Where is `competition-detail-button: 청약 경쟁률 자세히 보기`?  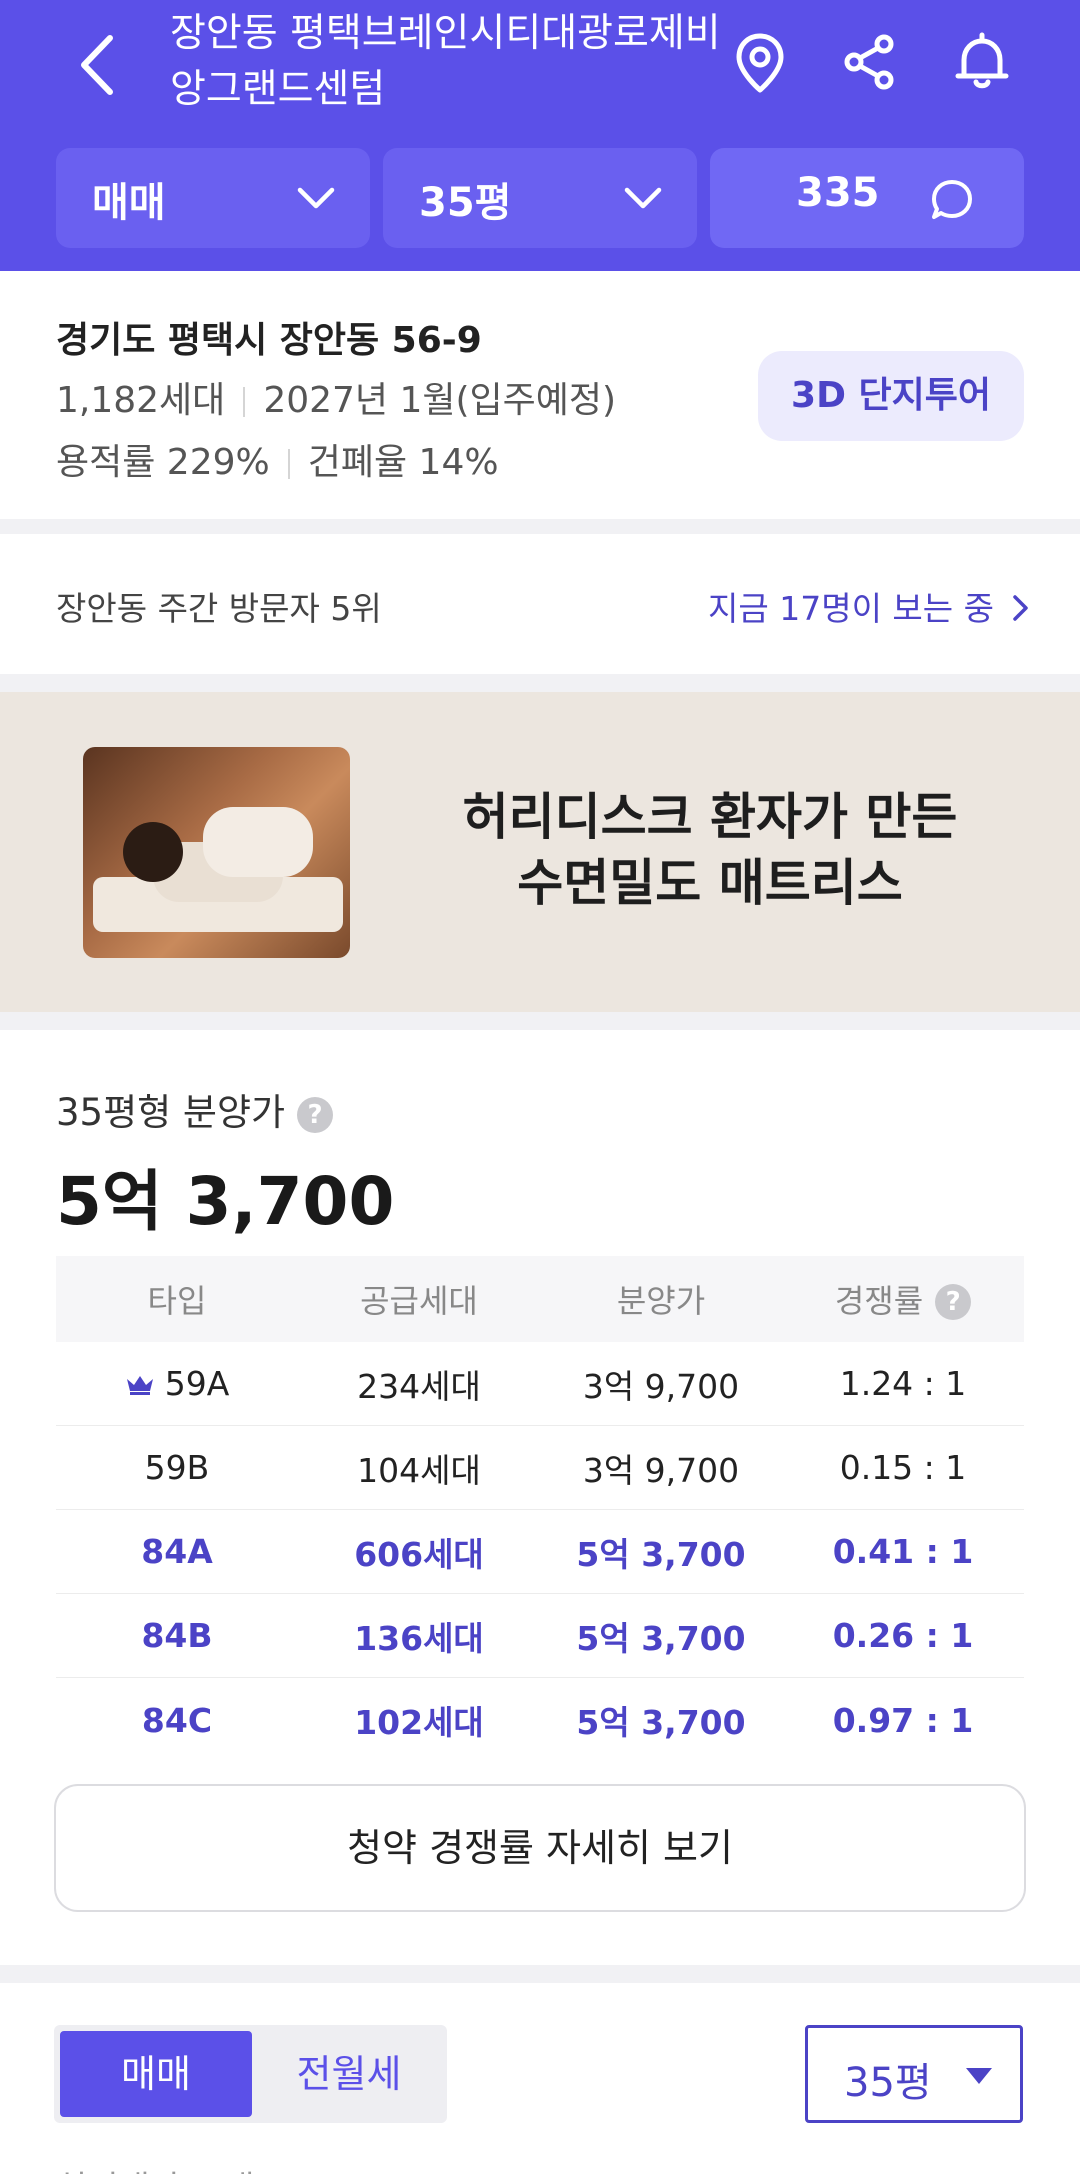 competition-detail-button: 청약 경쟁률 자세히 보기 is located at coordinates (540, 1848).